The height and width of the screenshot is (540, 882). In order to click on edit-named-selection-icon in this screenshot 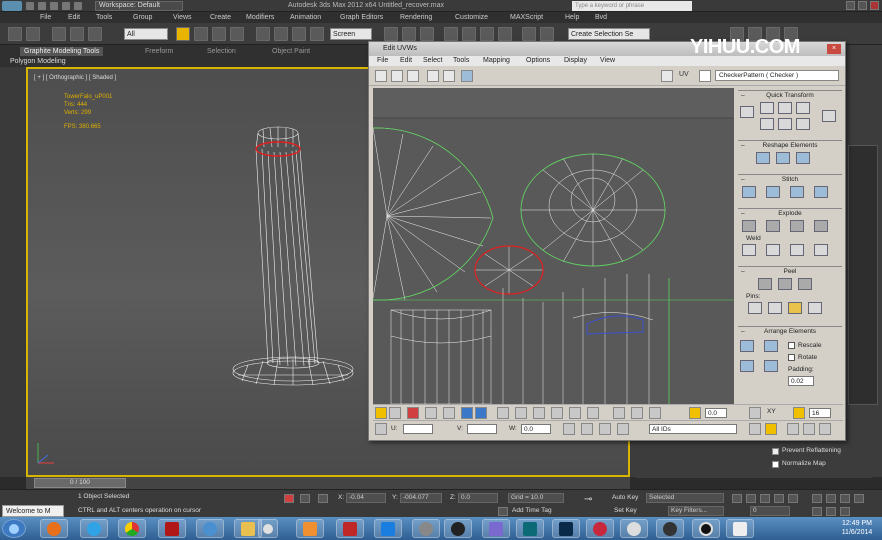, I will do `click(529, 34)`.